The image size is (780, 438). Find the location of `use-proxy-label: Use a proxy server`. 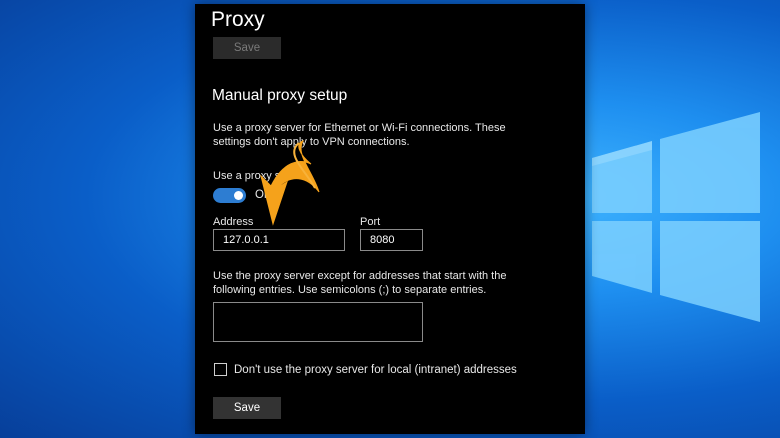

use-proxy-label: Use a proxy server is located at coordinates (259, 176).